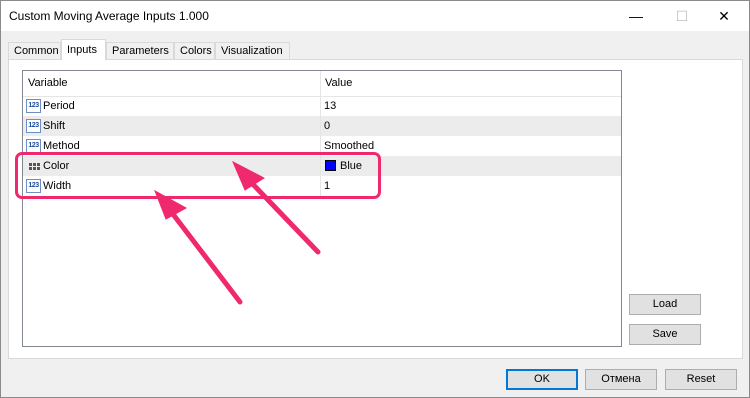 The height and width of the screenshot is (398, 750). I want to click on annotation-arrows, so click(237, 232).